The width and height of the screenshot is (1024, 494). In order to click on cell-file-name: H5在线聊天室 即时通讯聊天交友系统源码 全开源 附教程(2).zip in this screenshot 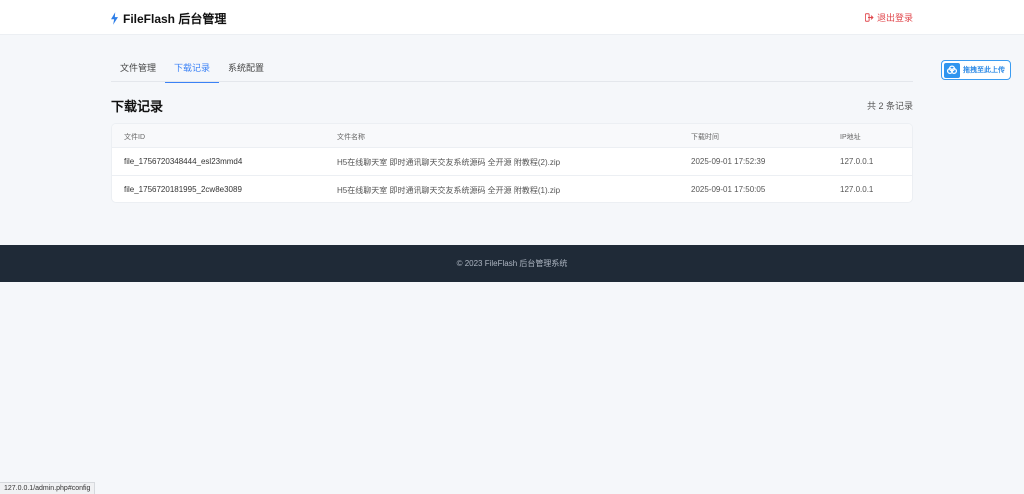, I will do `click(449, 162)`.